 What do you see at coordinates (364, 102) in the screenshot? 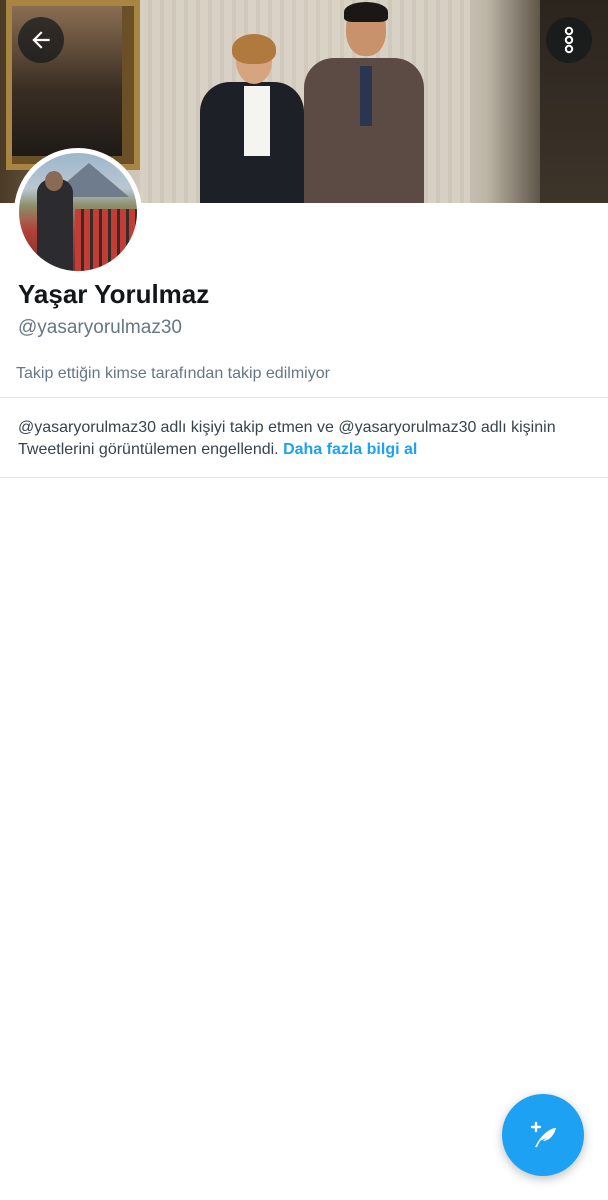
I see `banner-person-right` at bounding box center [364, 102].